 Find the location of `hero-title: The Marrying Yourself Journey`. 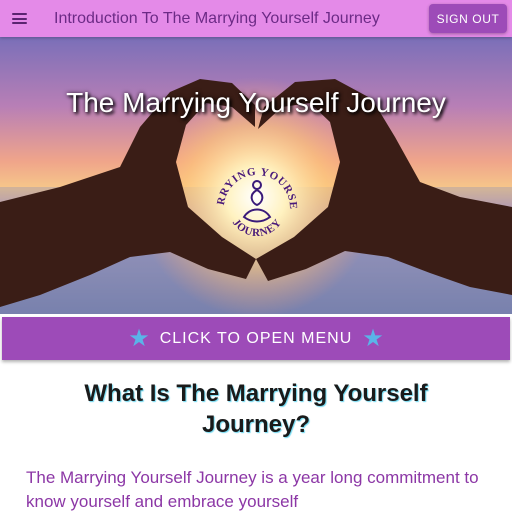

hero-title: The Marrying Yourself Journey is located at coordinates (256, 102).